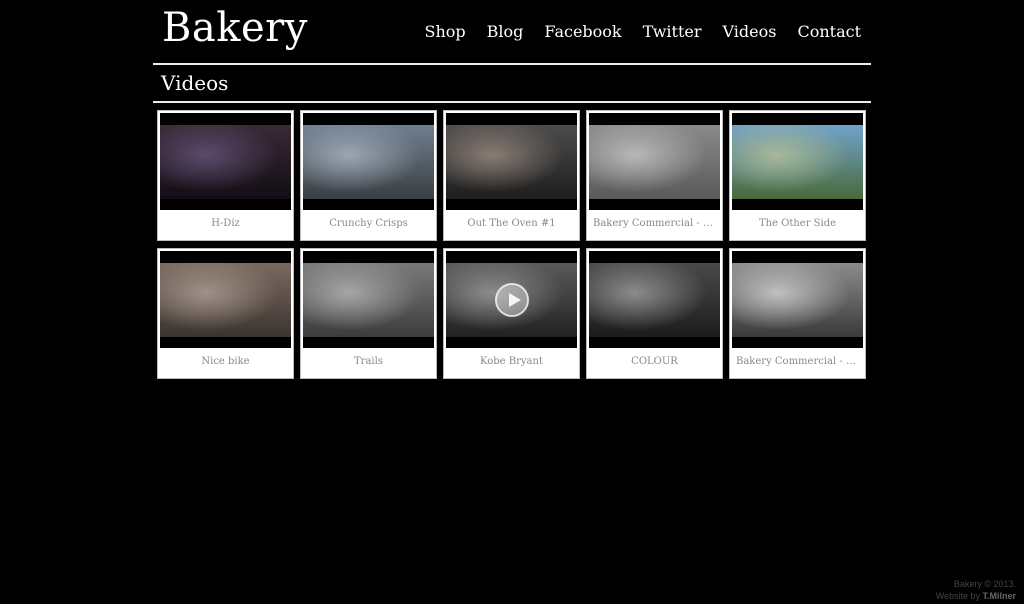  What do you see at coordinates (225, 224) in the screenshot?
I see `video-title: H-Diz` at bounding box center [225, 224].